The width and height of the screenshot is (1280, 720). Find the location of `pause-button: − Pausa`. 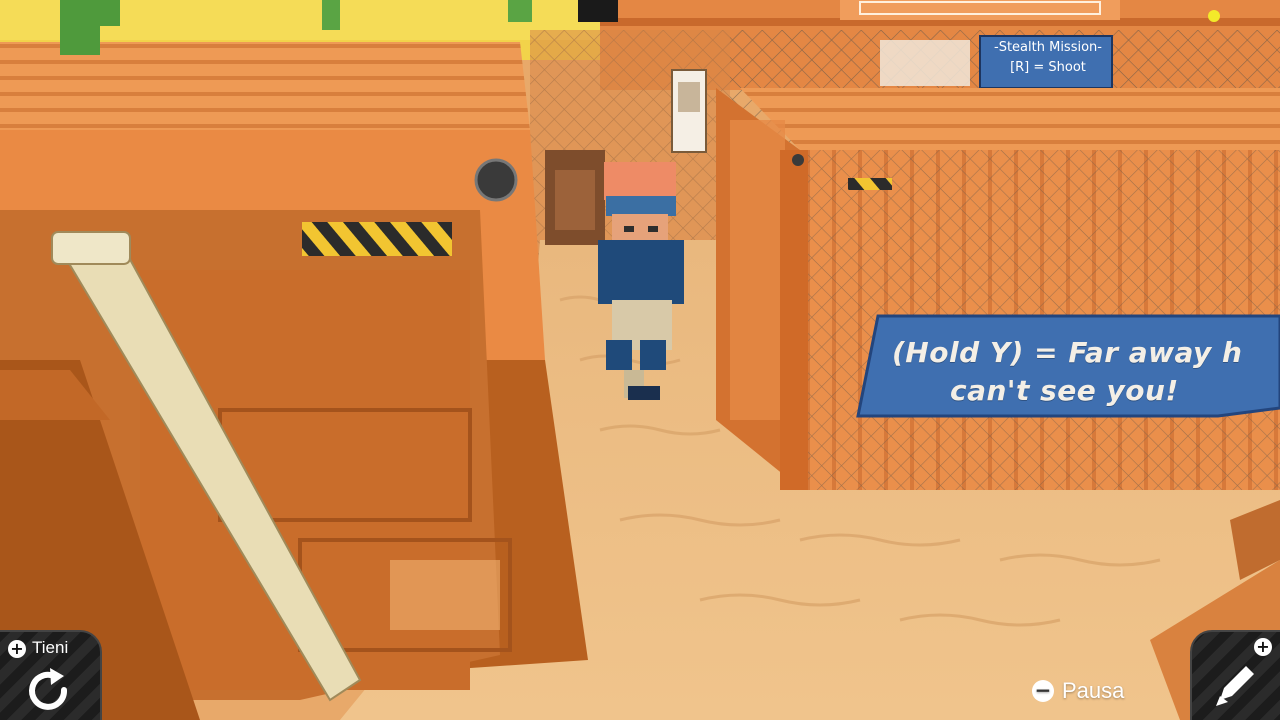

pause-button: − Pausa is located at coordinates (1078, 691).